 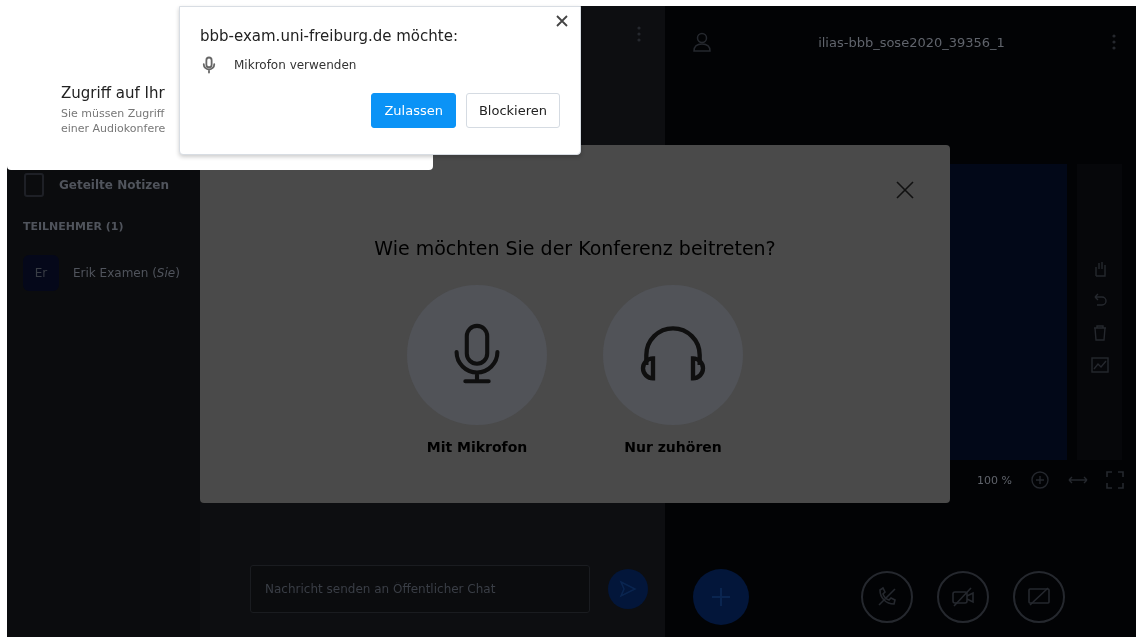 What do you see at coordinates (562, 21) in the screenshot?
I see `close-icon` at bounding box center [562, 21].